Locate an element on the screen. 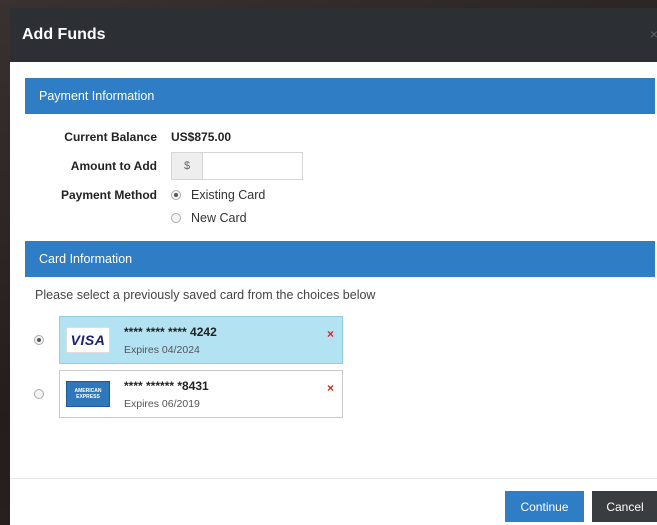 The height and width of the screenshot is (525, 657). new-card-radio is located at coordinates (176, 218).